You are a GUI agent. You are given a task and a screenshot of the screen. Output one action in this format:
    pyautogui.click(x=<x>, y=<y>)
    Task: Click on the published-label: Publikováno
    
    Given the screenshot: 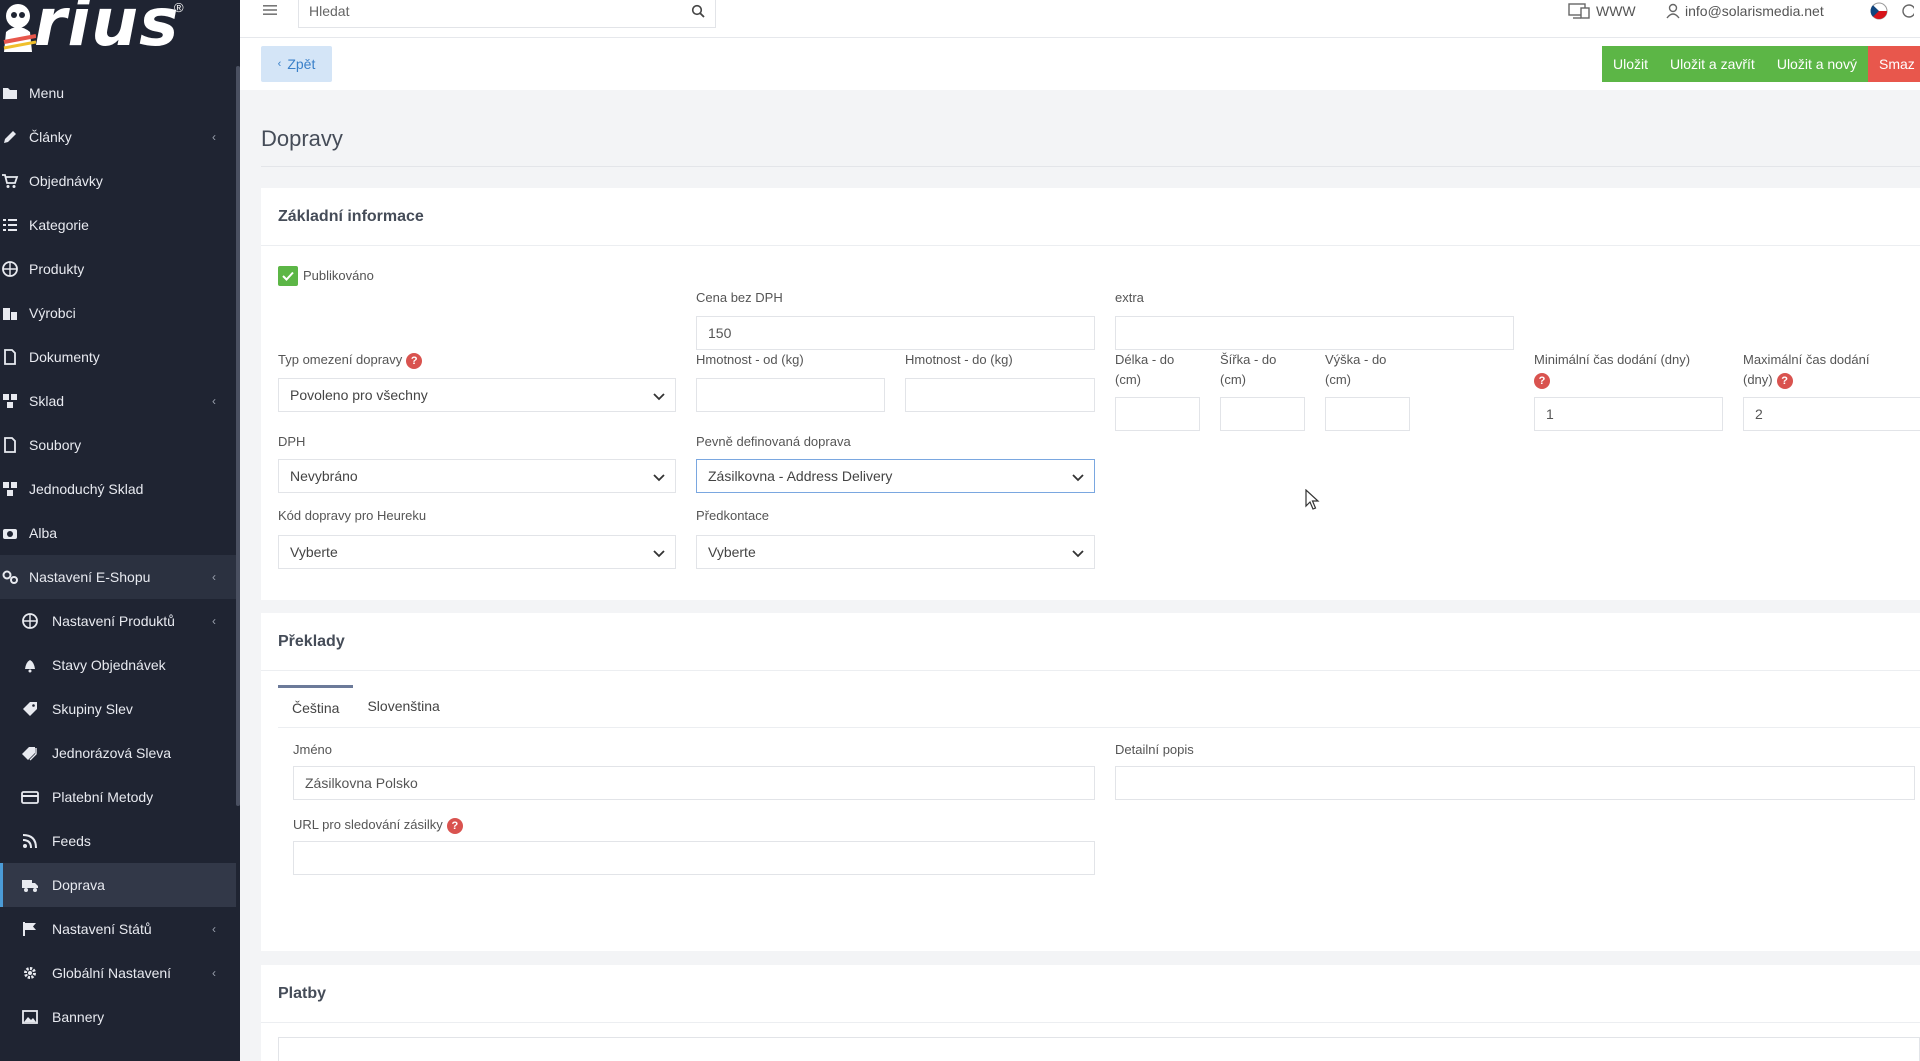 What is the action you would take?
    pyautogui.click(x=338, y=275)
    